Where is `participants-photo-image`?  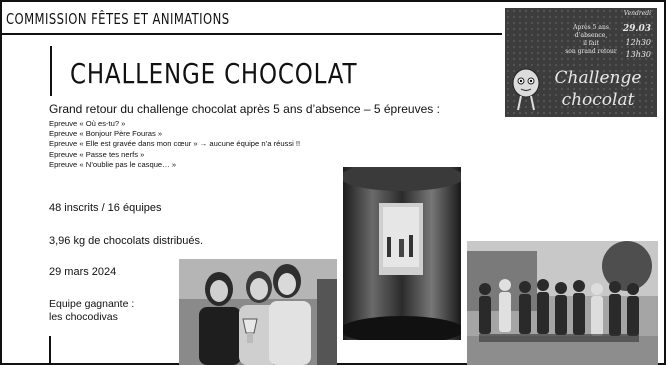 participants-photo-image is located at coordinates (562, 303).